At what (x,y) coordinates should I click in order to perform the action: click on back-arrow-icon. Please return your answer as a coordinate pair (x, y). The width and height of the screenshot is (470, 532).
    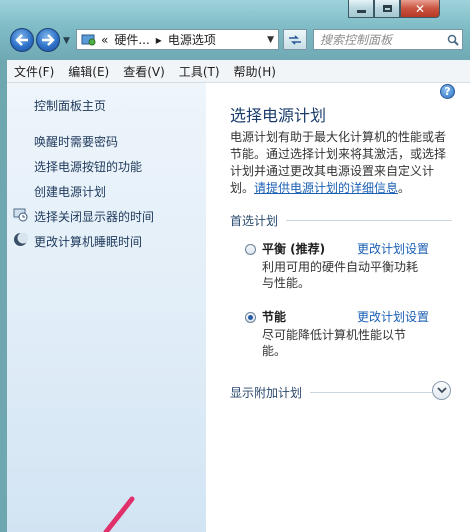
    Looking at the image, I should click on (21, 40).